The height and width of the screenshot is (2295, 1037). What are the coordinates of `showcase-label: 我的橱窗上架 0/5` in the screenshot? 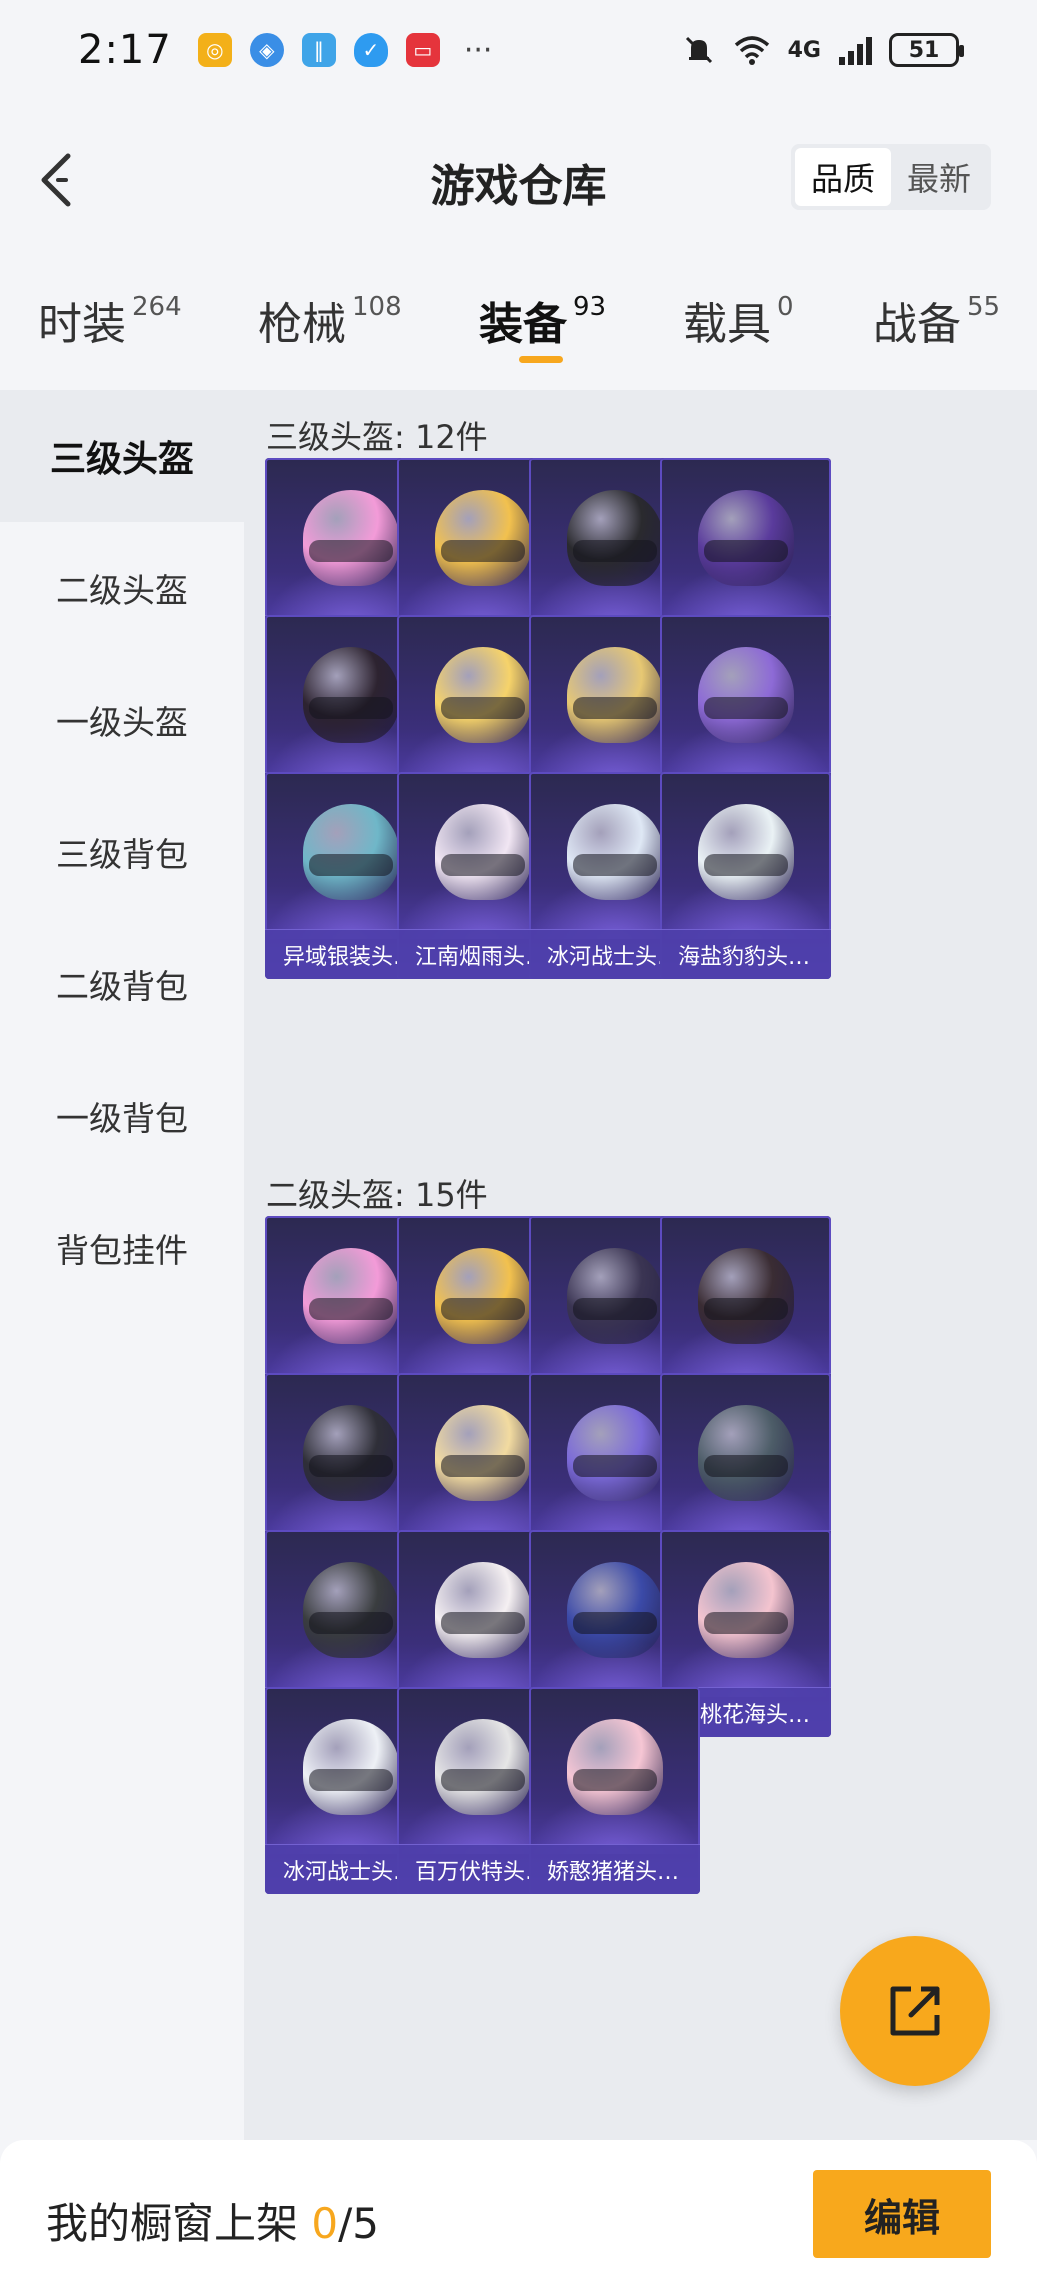 It's located at (212, 2223).